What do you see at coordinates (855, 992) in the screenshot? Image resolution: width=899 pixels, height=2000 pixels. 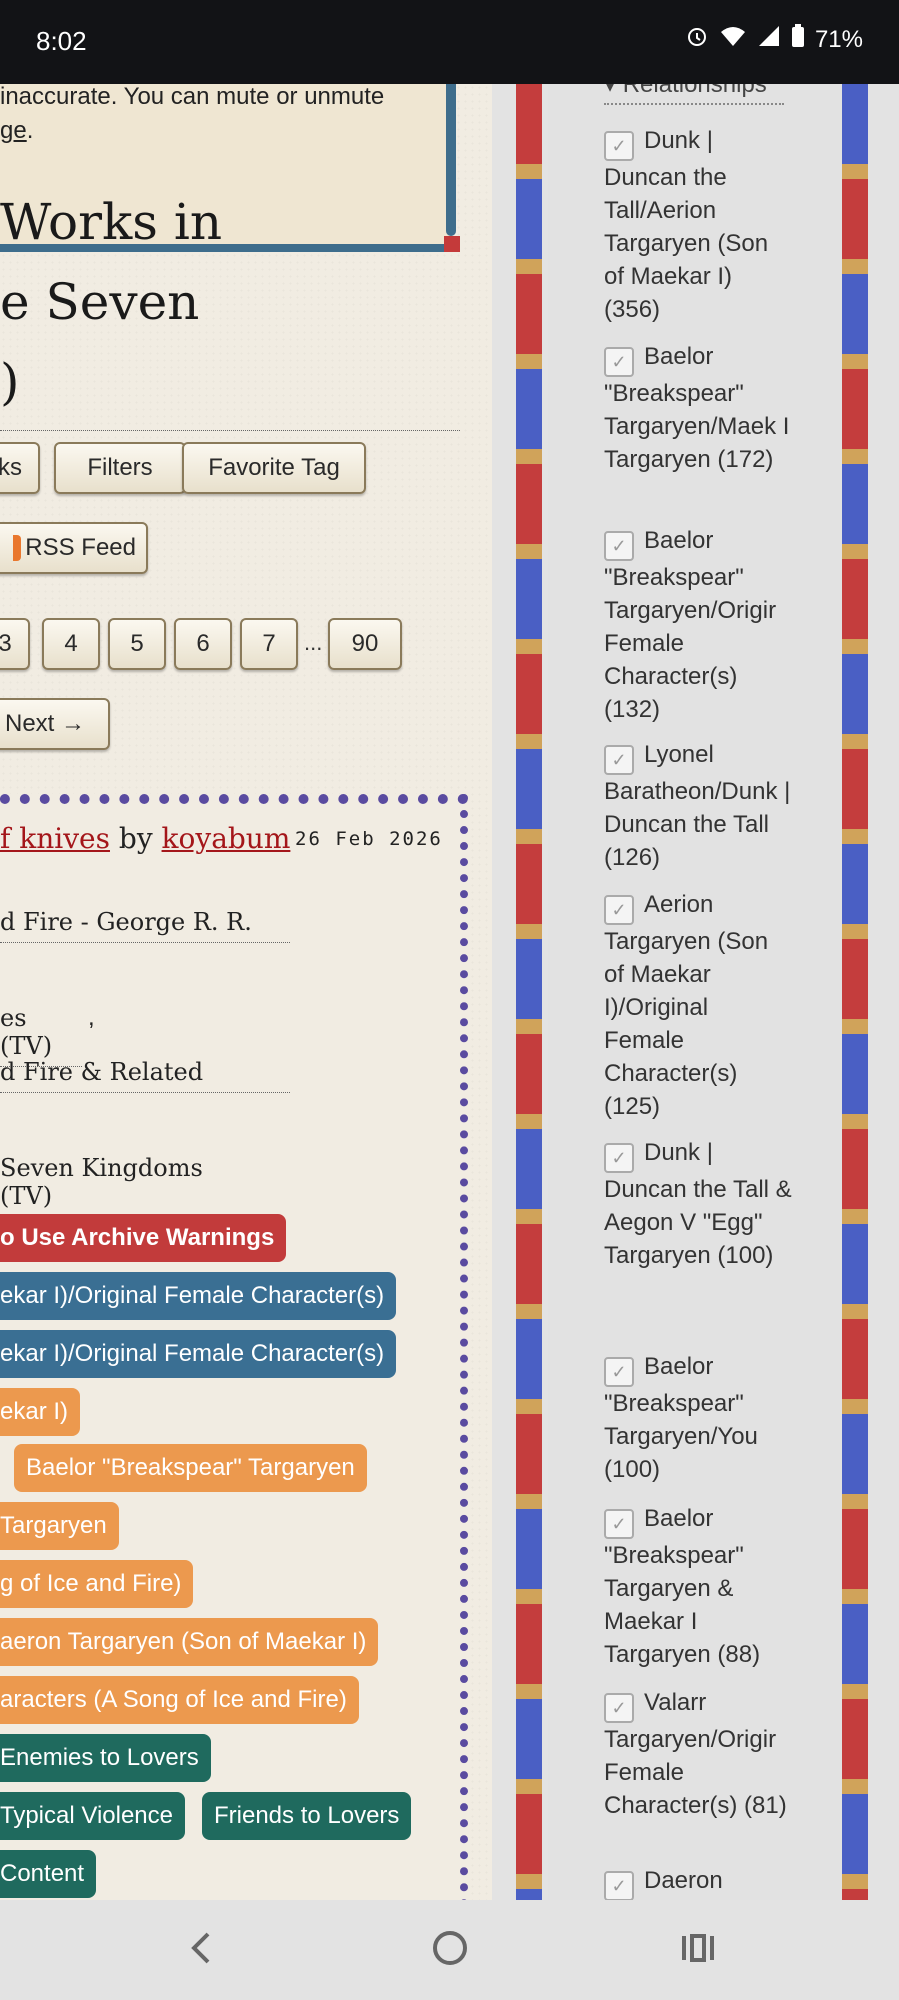 I see `decorative-border-right` at bounding box center [855, 992].